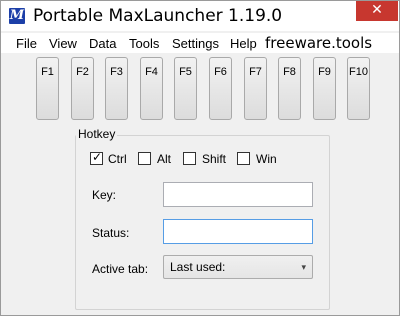  Describe the element at coordinates (289, 72) in the screenshot. I see `fkey-label: F8` at that location.